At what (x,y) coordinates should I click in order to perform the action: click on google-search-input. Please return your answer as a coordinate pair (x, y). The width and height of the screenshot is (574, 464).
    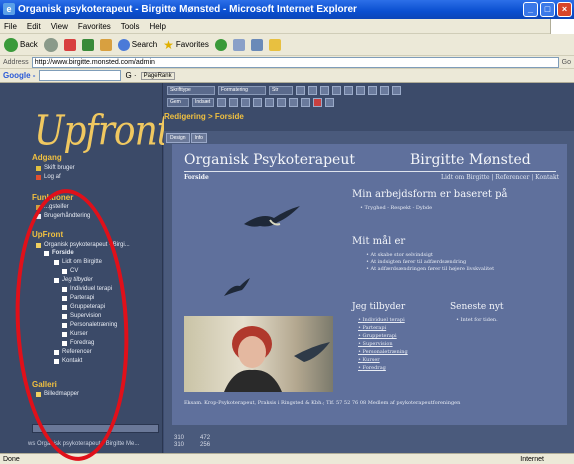
    Looking at the image, I should click on (80, 75).